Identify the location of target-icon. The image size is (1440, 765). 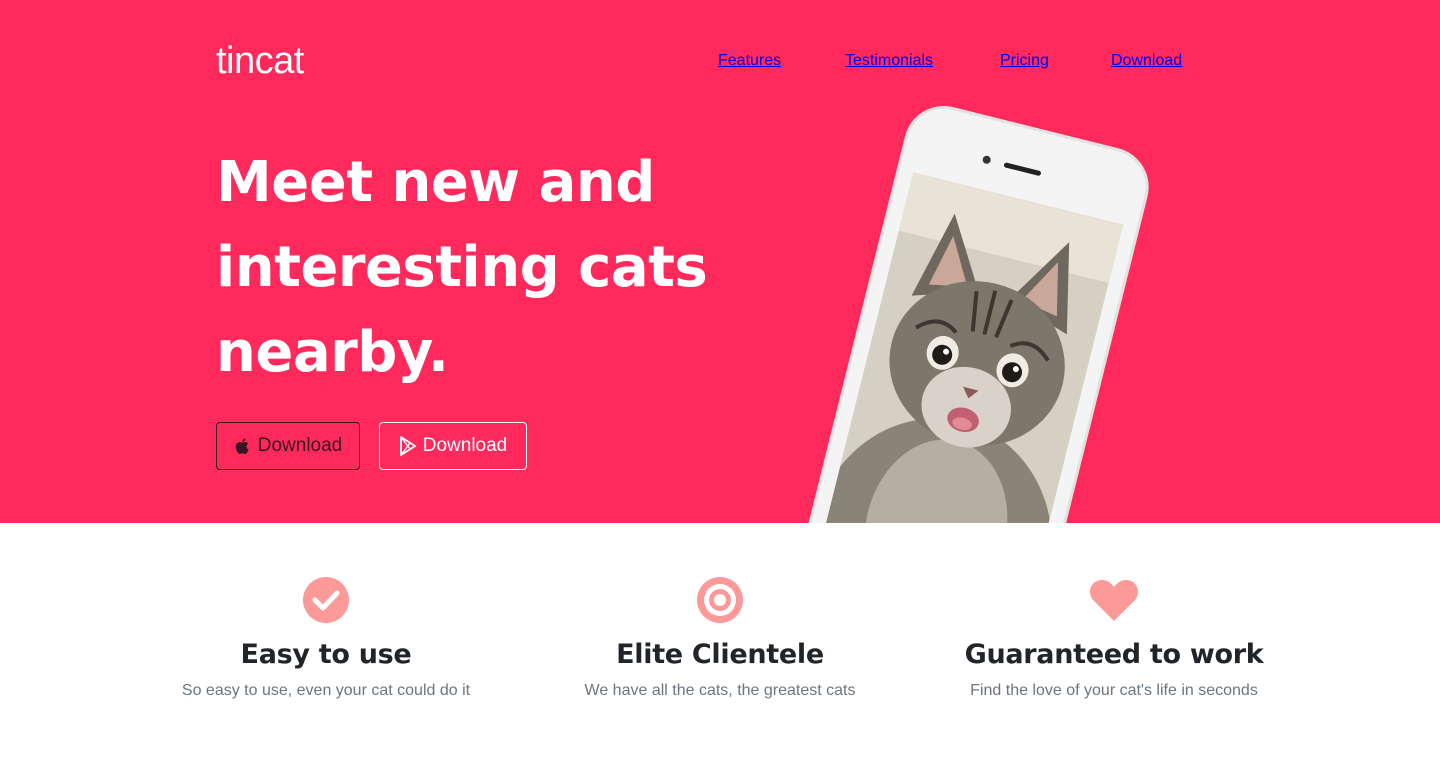
(720, 600).